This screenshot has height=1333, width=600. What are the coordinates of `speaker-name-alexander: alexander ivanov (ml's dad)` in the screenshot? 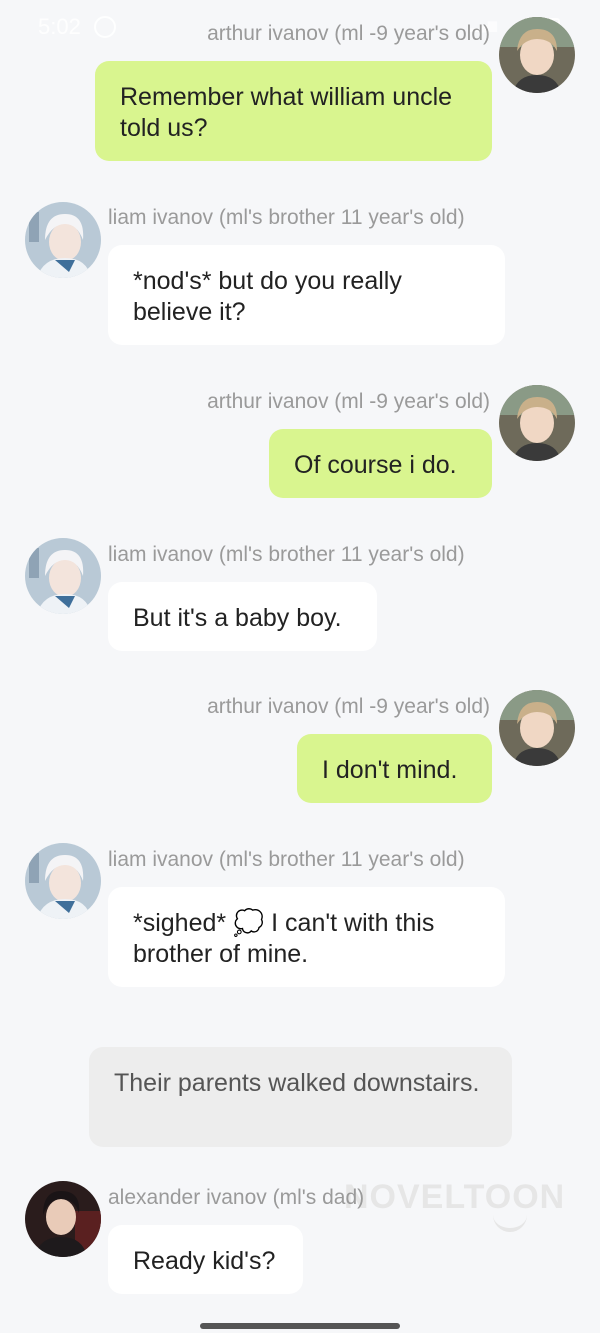 It's located at (236, 1197).